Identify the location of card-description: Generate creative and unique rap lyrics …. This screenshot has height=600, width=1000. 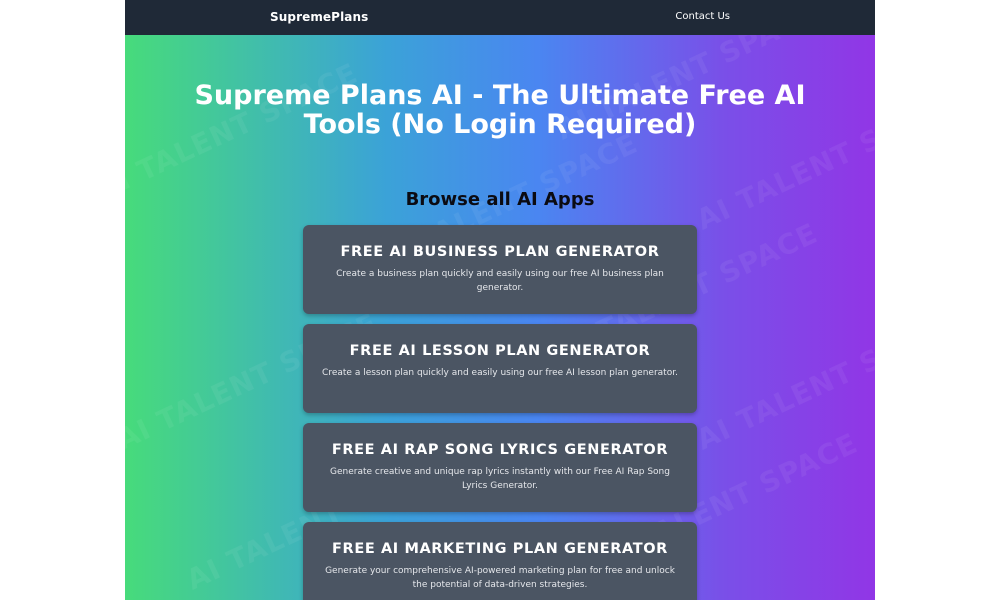
(500, 479).